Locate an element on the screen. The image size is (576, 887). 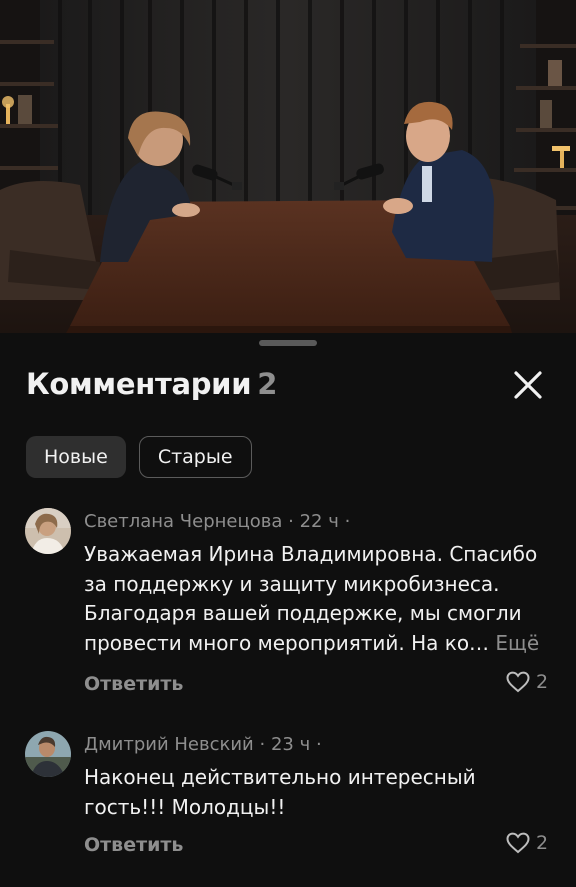
sheet-header: Комментарии 2 is located at coordinates (151, 384).